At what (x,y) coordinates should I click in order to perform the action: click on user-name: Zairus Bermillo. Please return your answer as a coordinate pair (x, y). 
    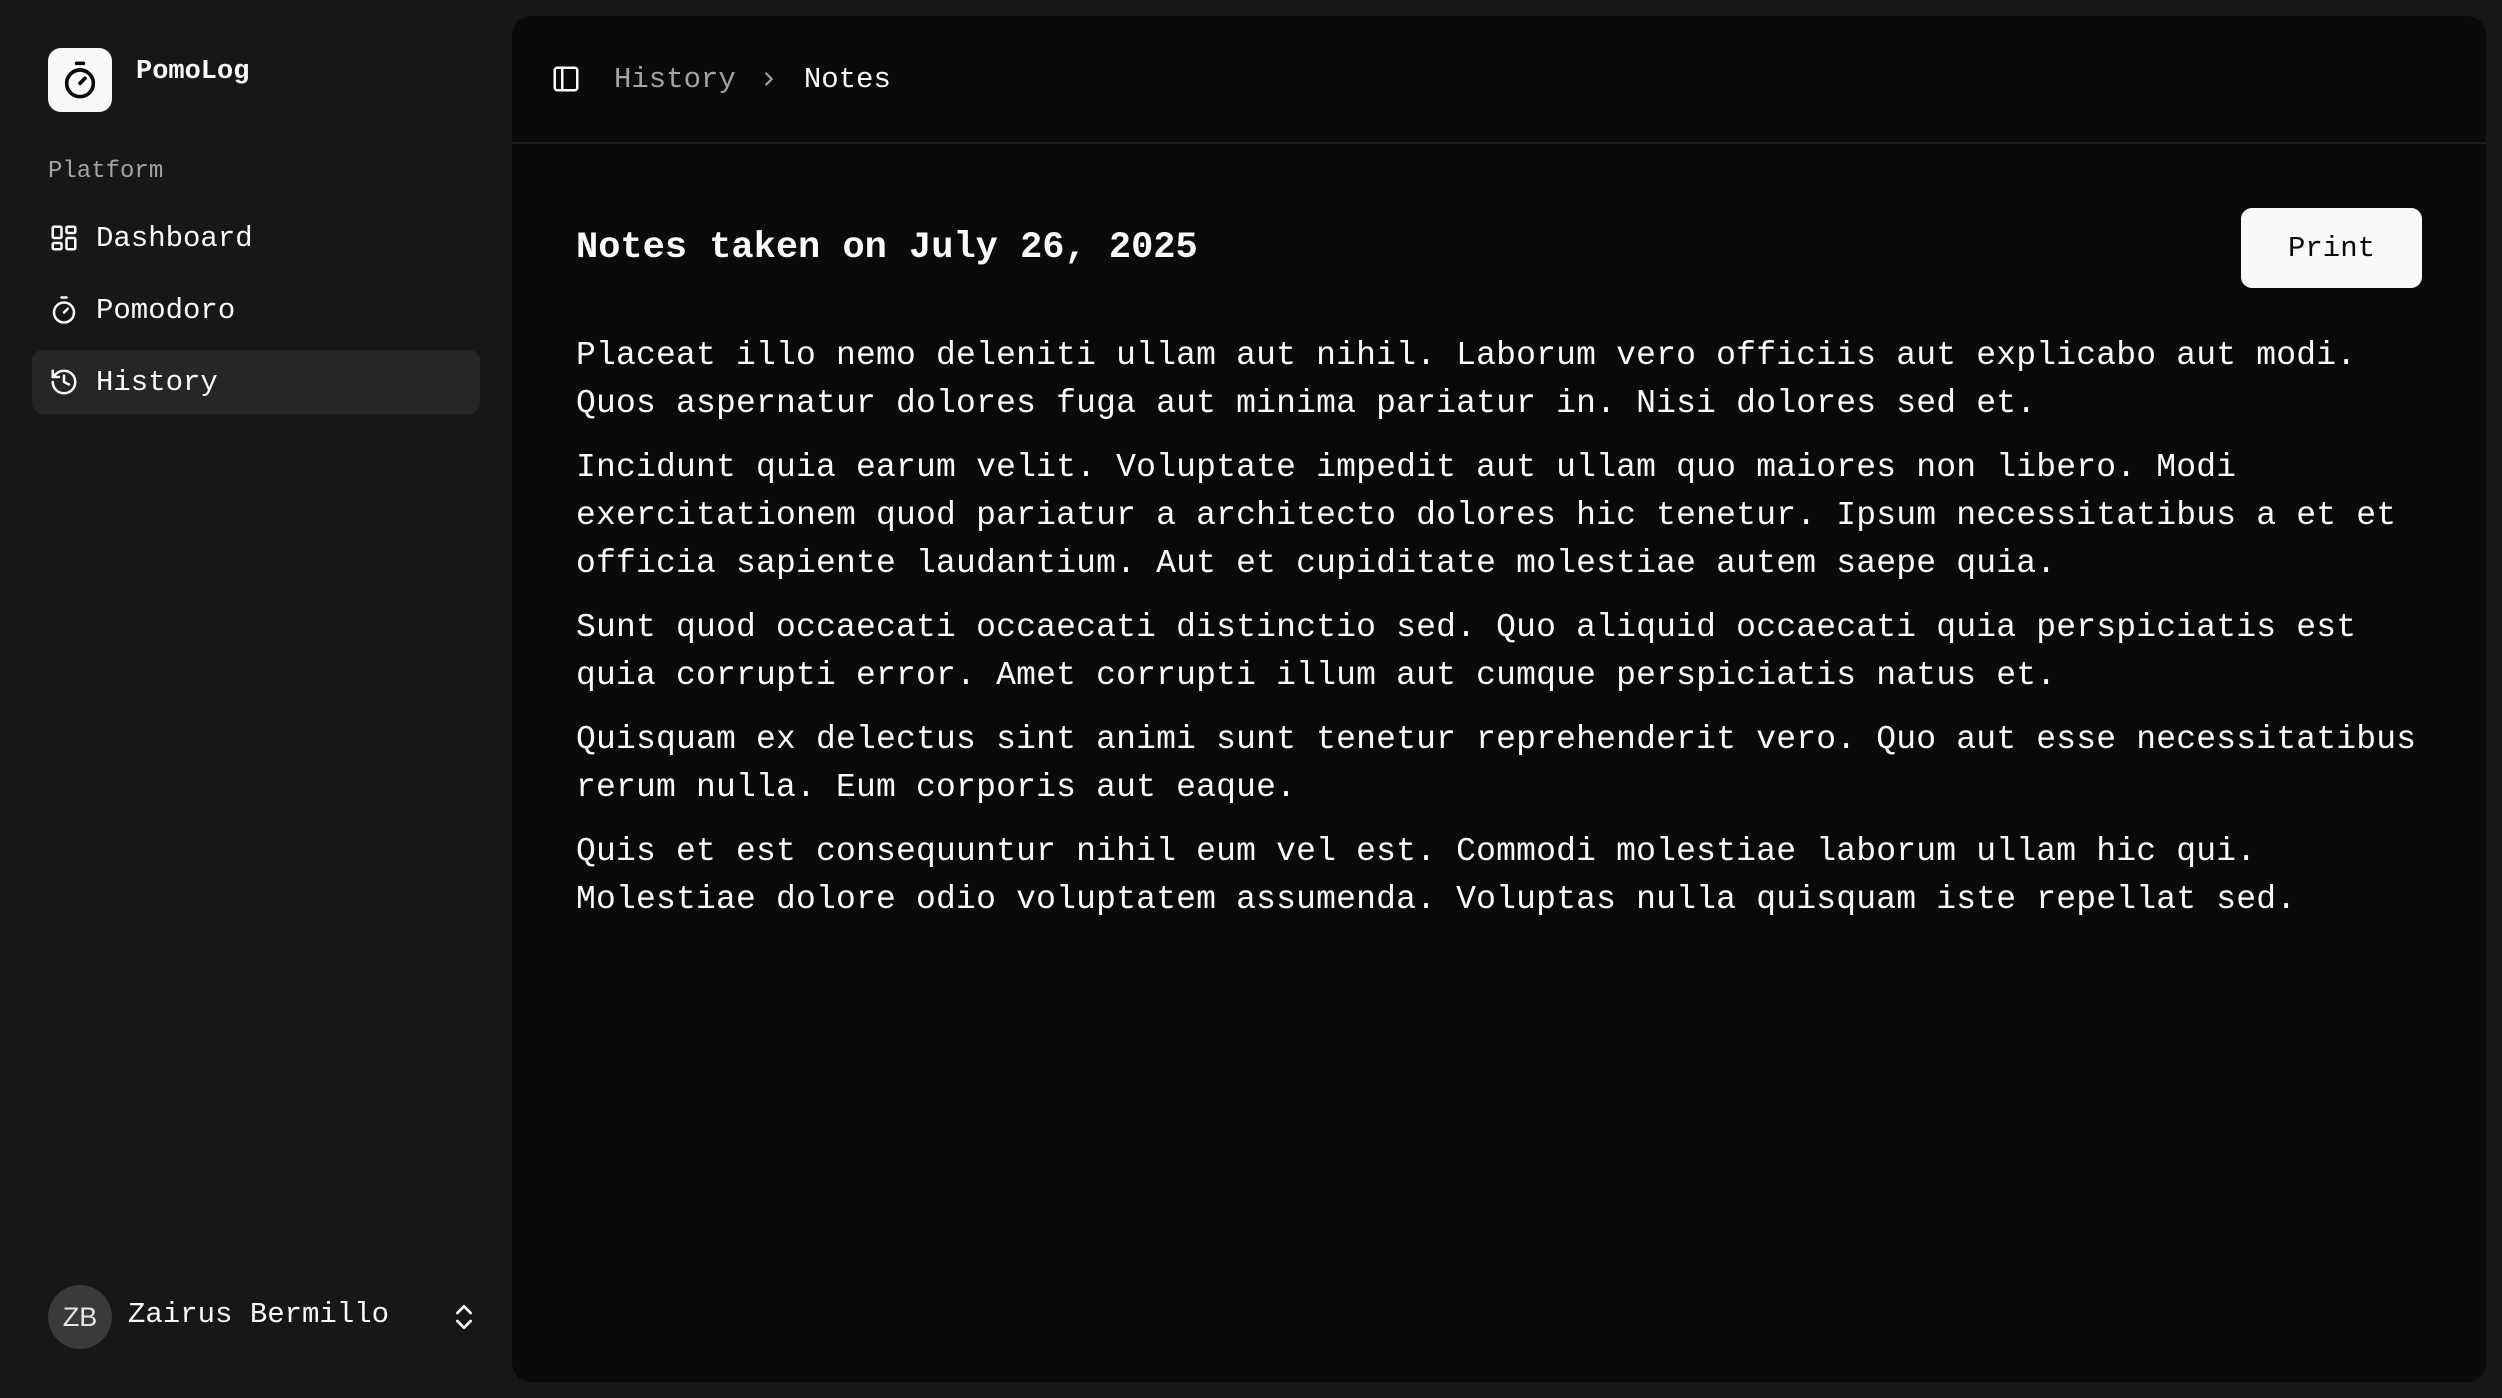
    Looking at the image, I should click on (259, 1314).